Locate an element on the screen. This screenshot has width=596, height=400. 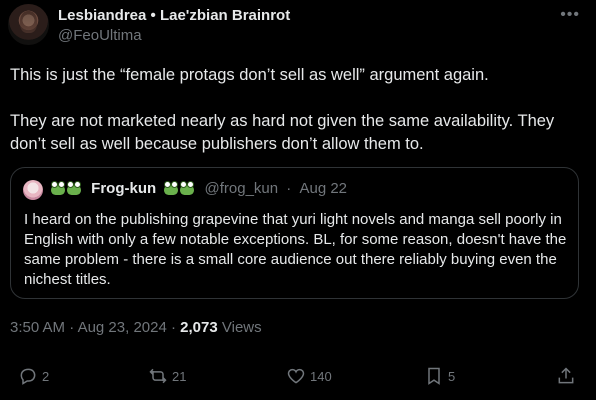
views-label: Views is located at coordinates (241, 327).